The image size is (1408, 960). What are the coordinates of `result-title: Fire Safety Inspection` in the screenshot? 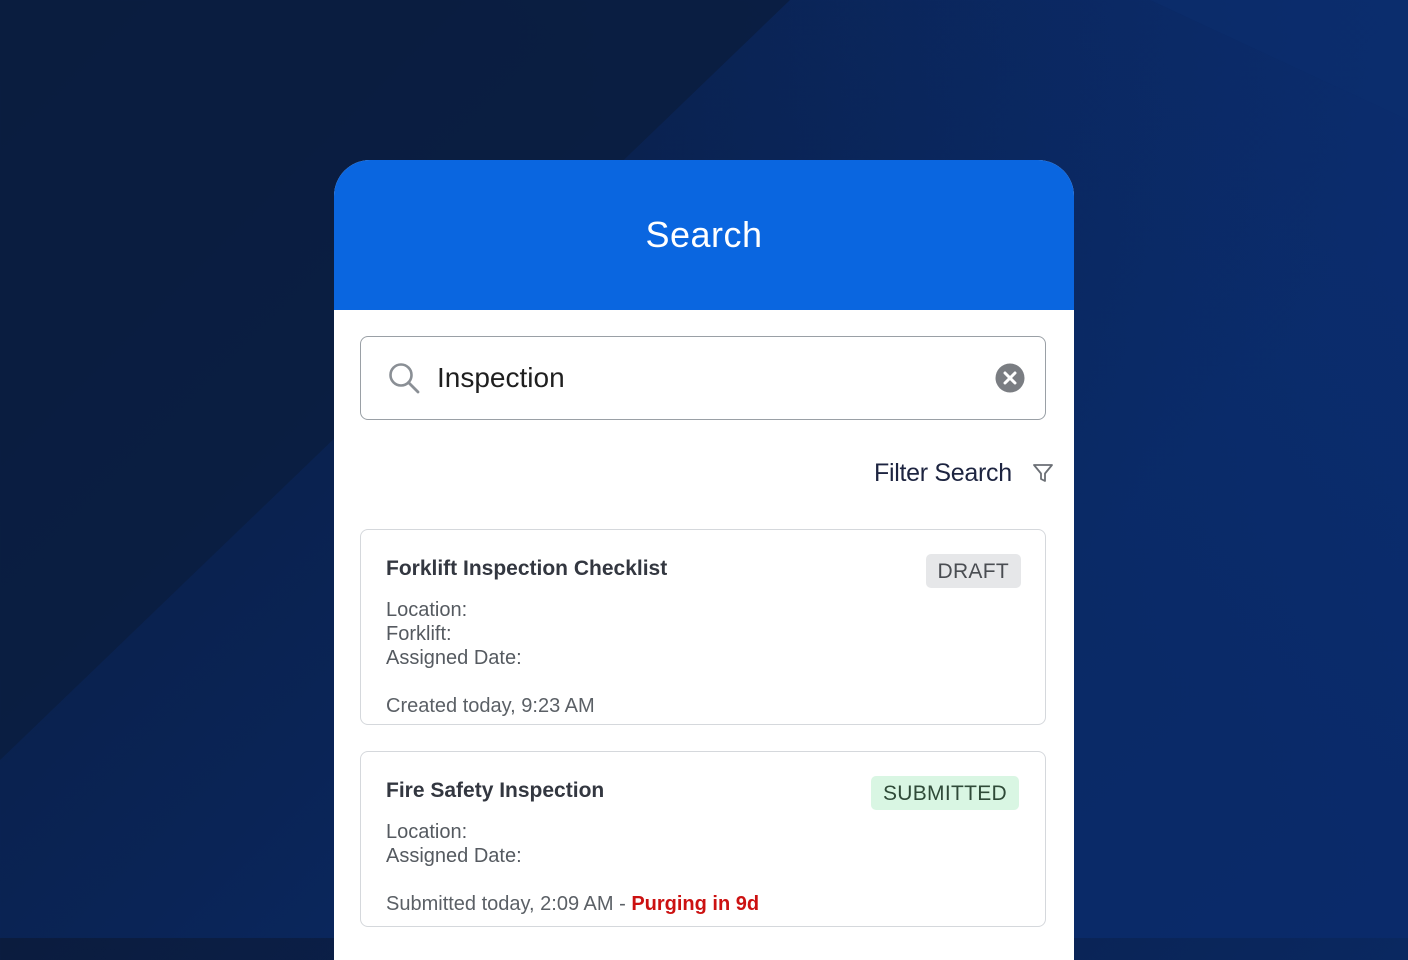 It's located at (495, 790).